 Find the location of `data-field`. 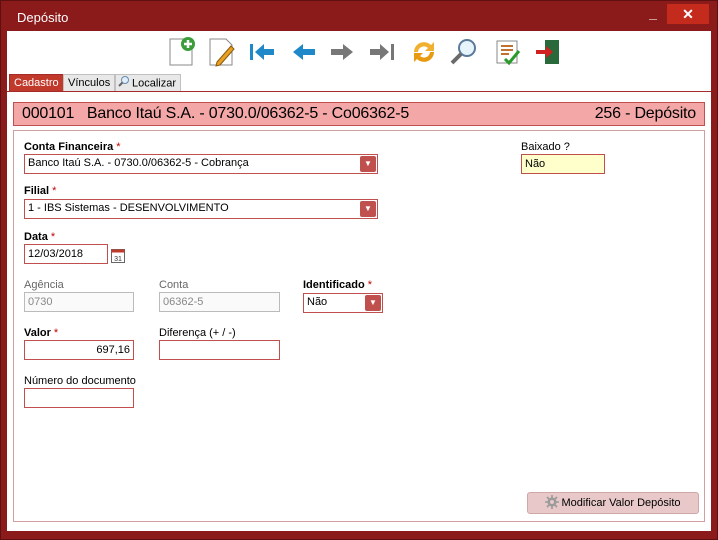

data-field is located at coordinates (66, 254).